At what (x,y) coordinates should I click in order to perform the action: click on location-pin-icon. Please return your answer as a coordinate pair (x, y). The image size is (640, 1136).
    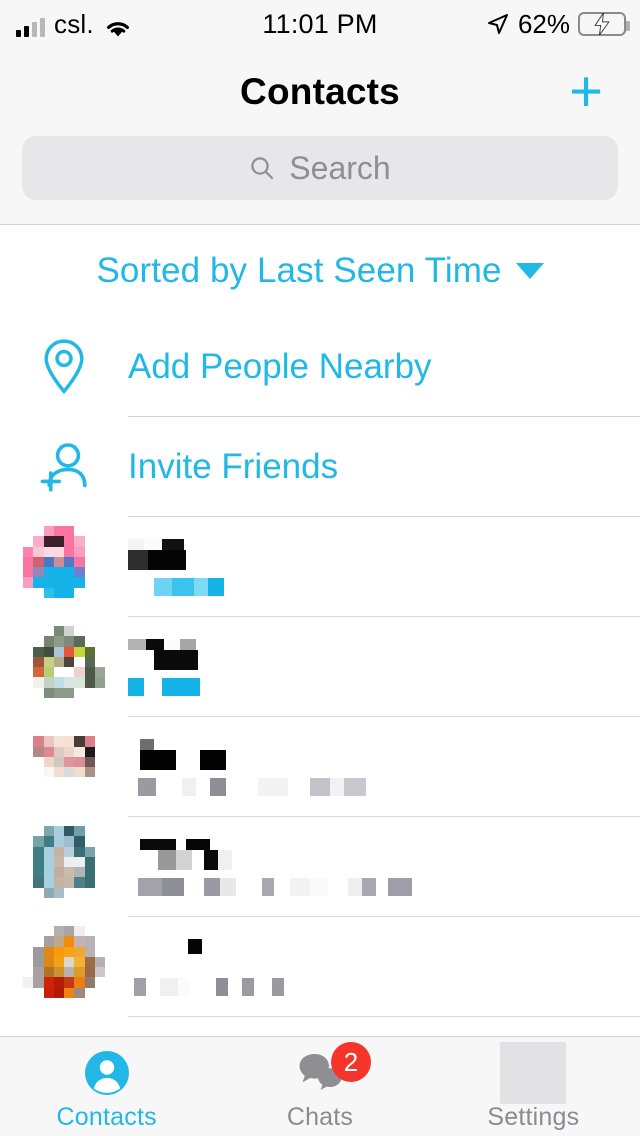
    Looking at the image, I should click on (64, 367).